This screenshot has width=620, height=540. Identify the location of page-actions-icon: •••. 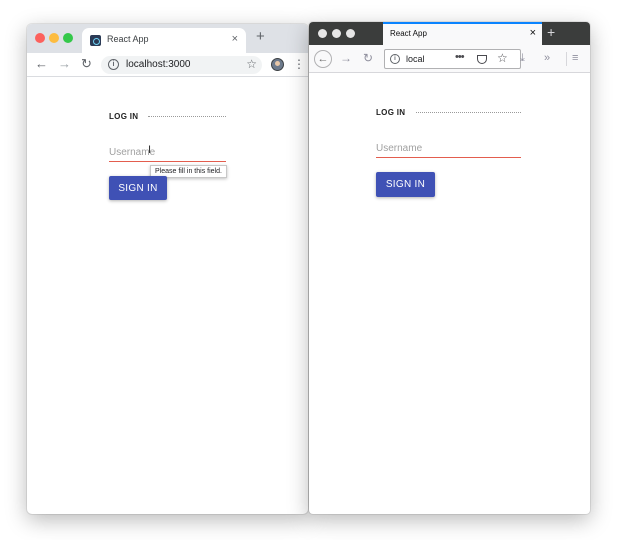
(460, 57).